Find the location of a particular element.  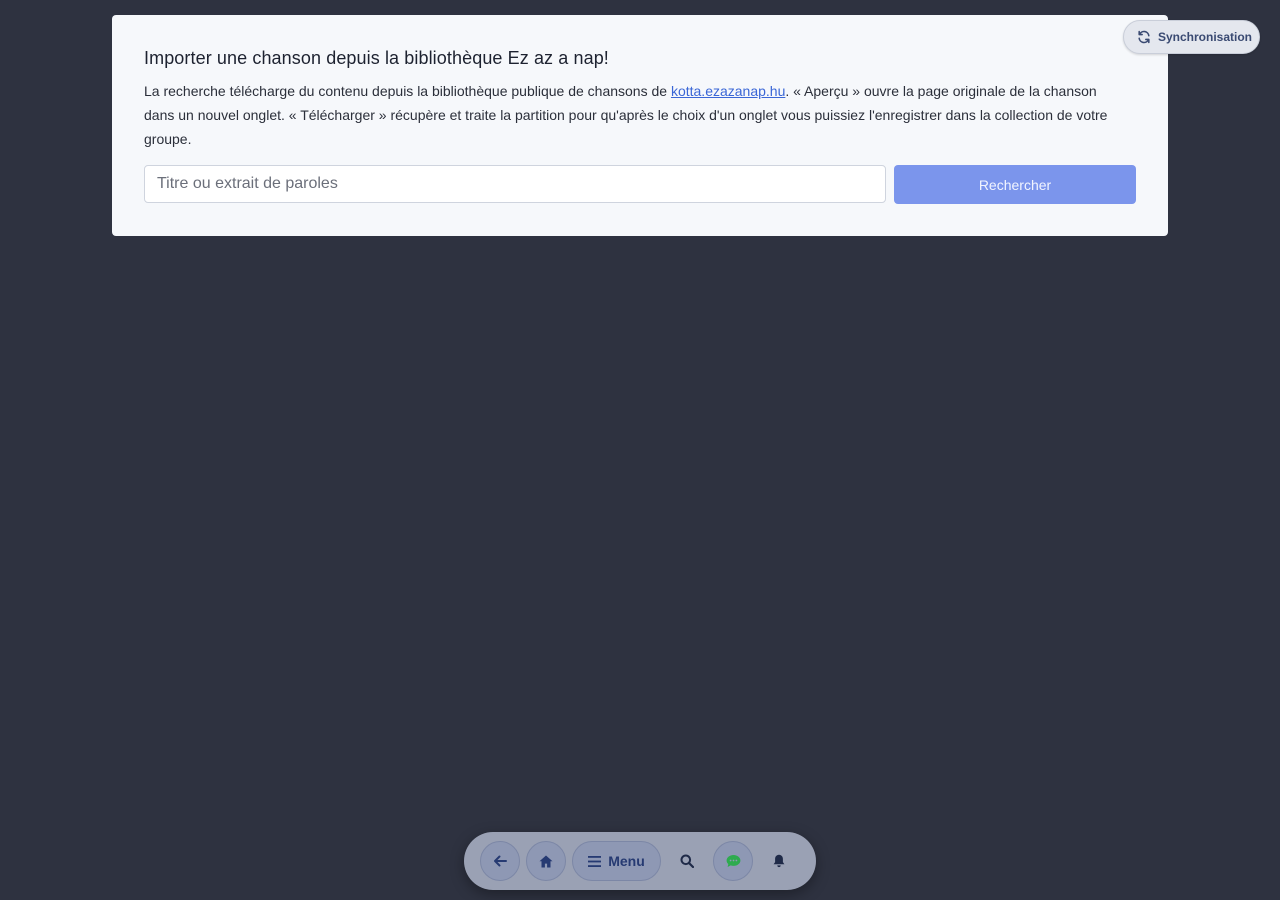

home-button is located at coordinates (546, 861).